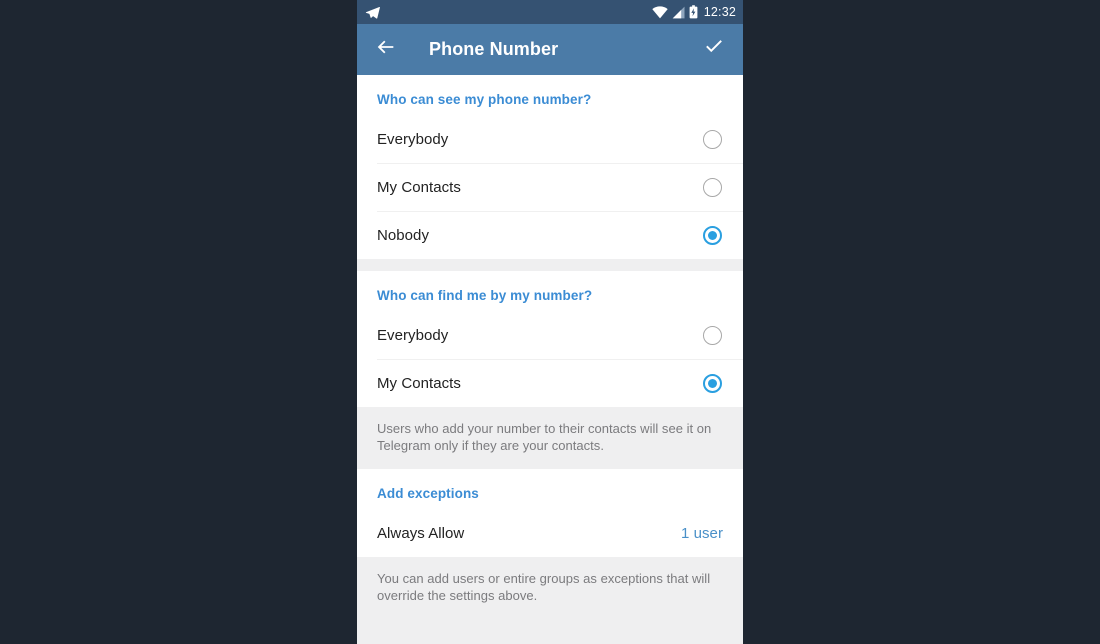  I want to click on option-label: Nobody, so click(403, 235).